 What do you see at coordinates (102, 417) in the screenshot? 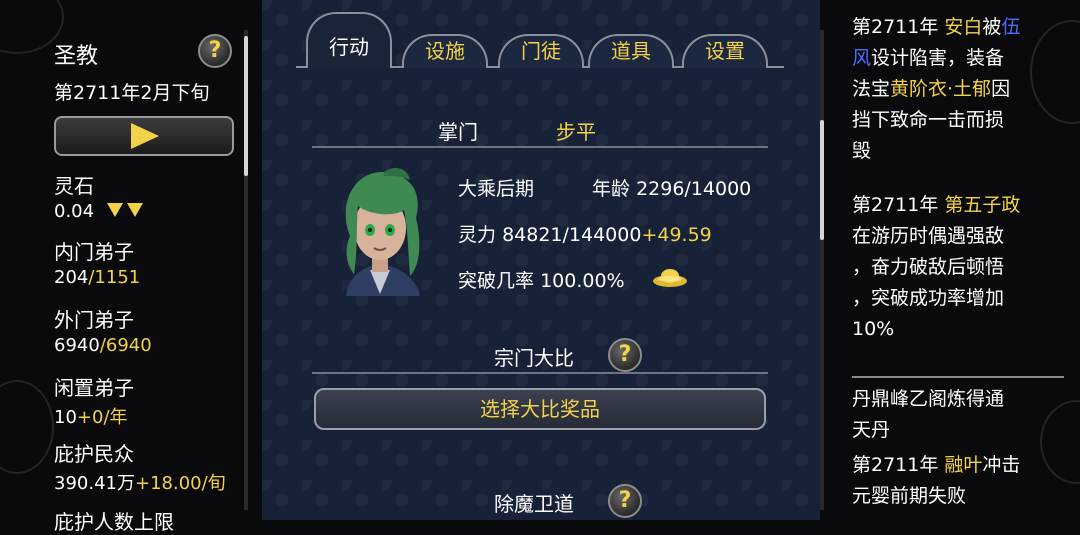
I see `stat-rate: +0/年` at bounding box center [102, 417].